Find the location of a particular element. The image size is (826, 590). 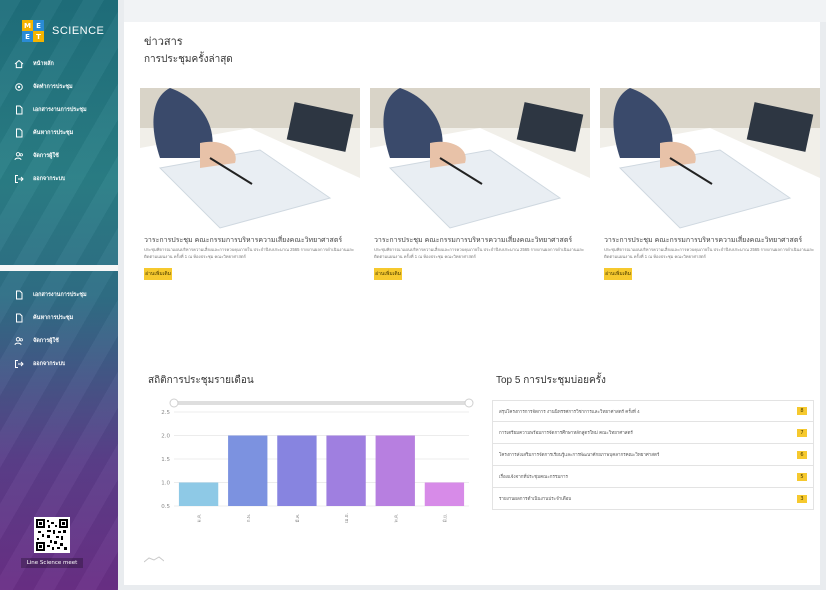

logo-letter: T is located at coordinates (38, 36).